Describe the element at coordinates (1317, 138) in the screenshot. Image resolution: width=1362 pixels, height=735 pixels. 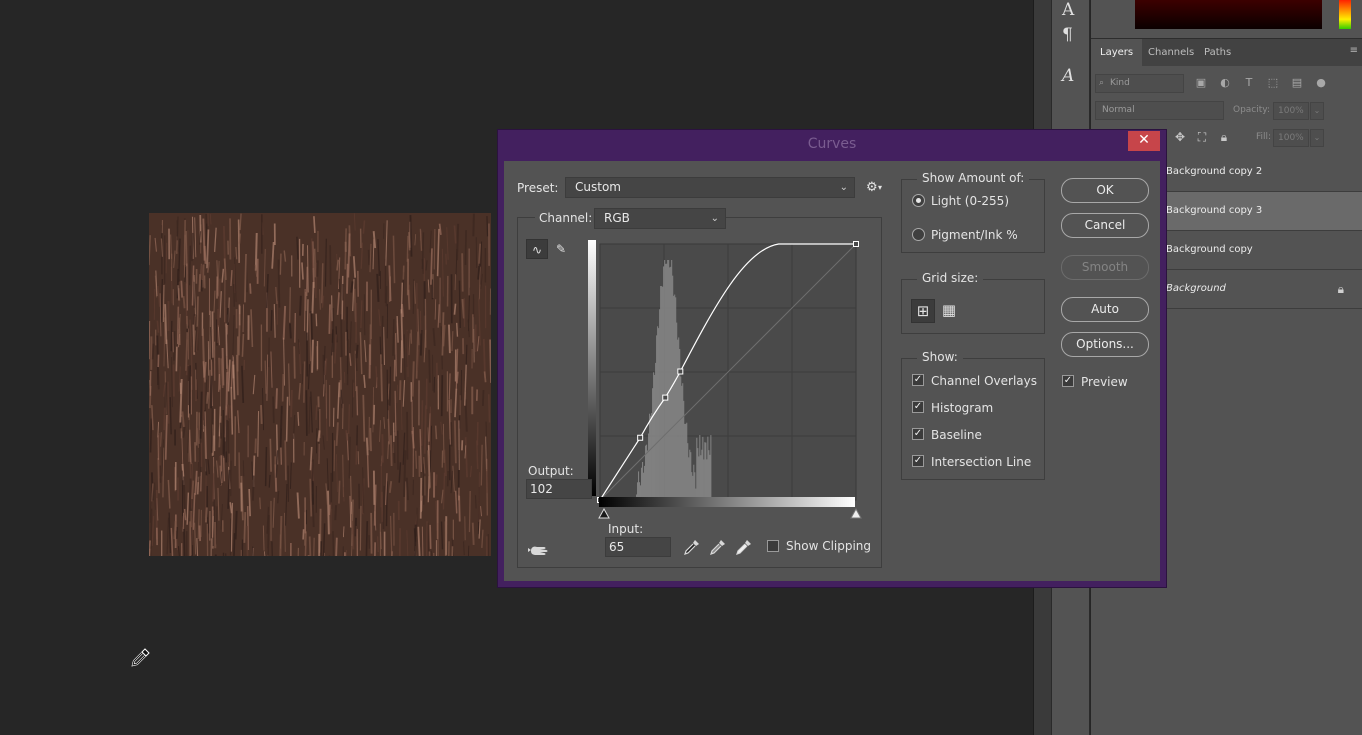
I see `fill-dropdown-icon: ⌄` at that location.